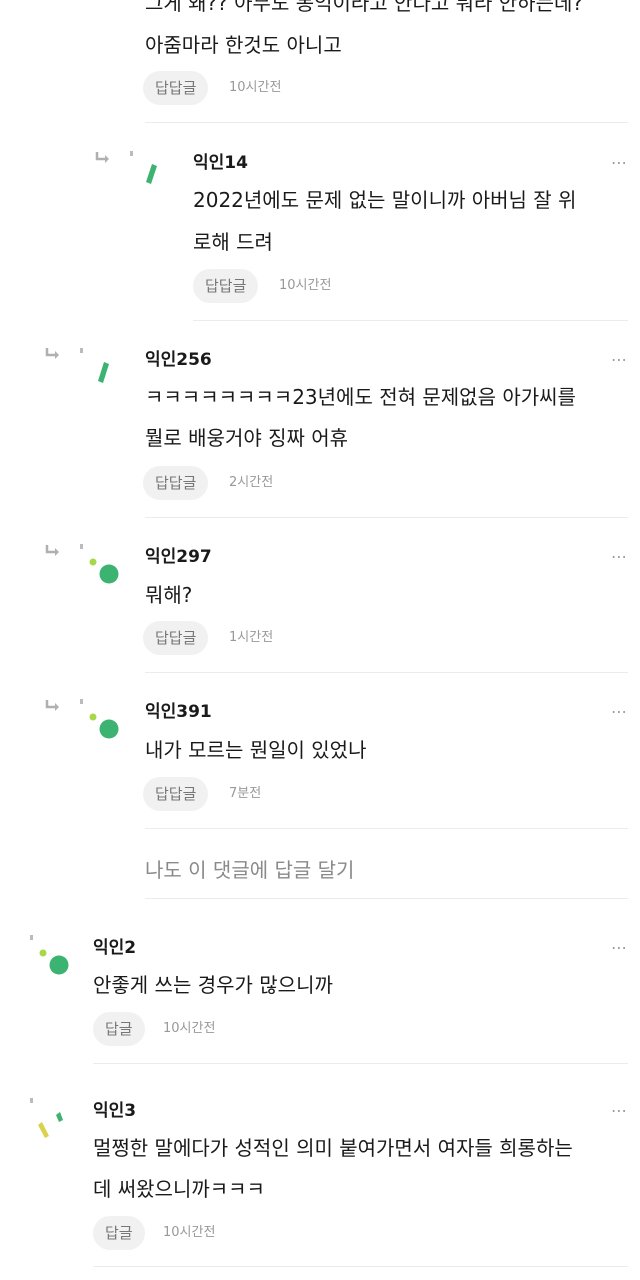  What do you see at coordinates (178, 709) in the screenshot?
I see `author-name: 익인391` at bounding box center [178, 709].